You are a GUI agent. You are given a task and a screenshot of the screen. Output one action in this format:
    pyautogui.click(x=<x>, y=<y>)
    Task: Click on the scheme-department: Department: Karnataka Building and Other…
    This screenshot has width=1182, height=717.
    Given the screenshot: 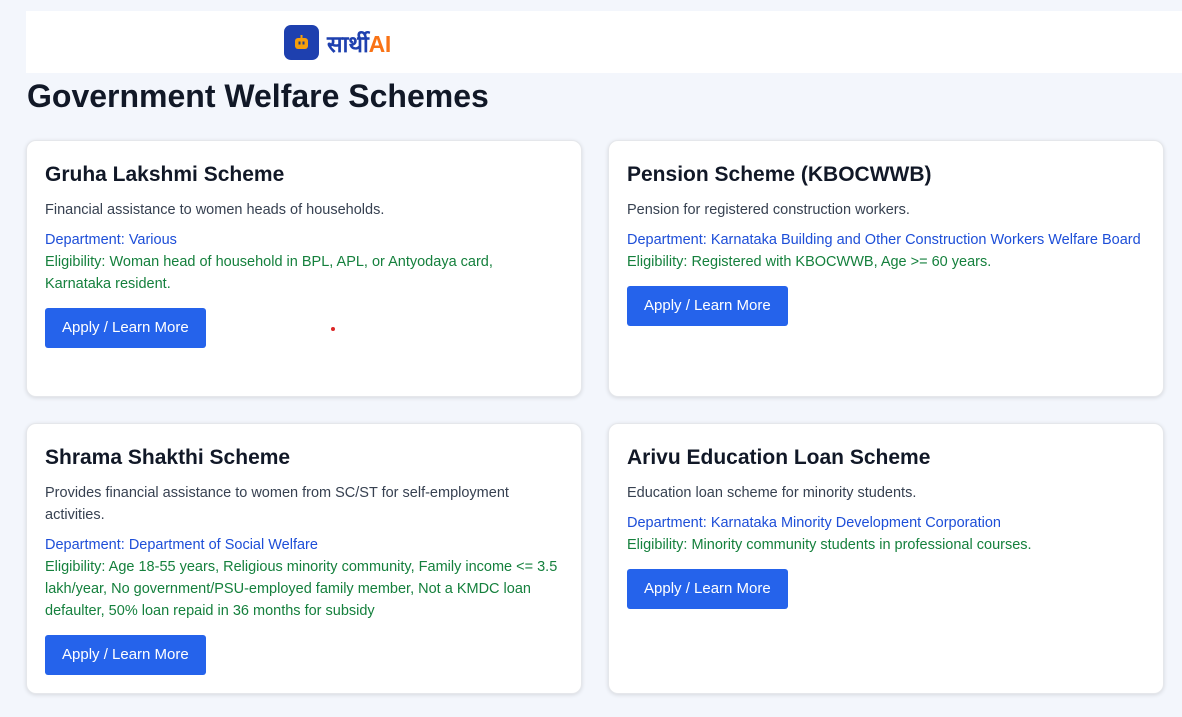 What is the action you would take?
    pyautogui.click(x=884, y=240)
    